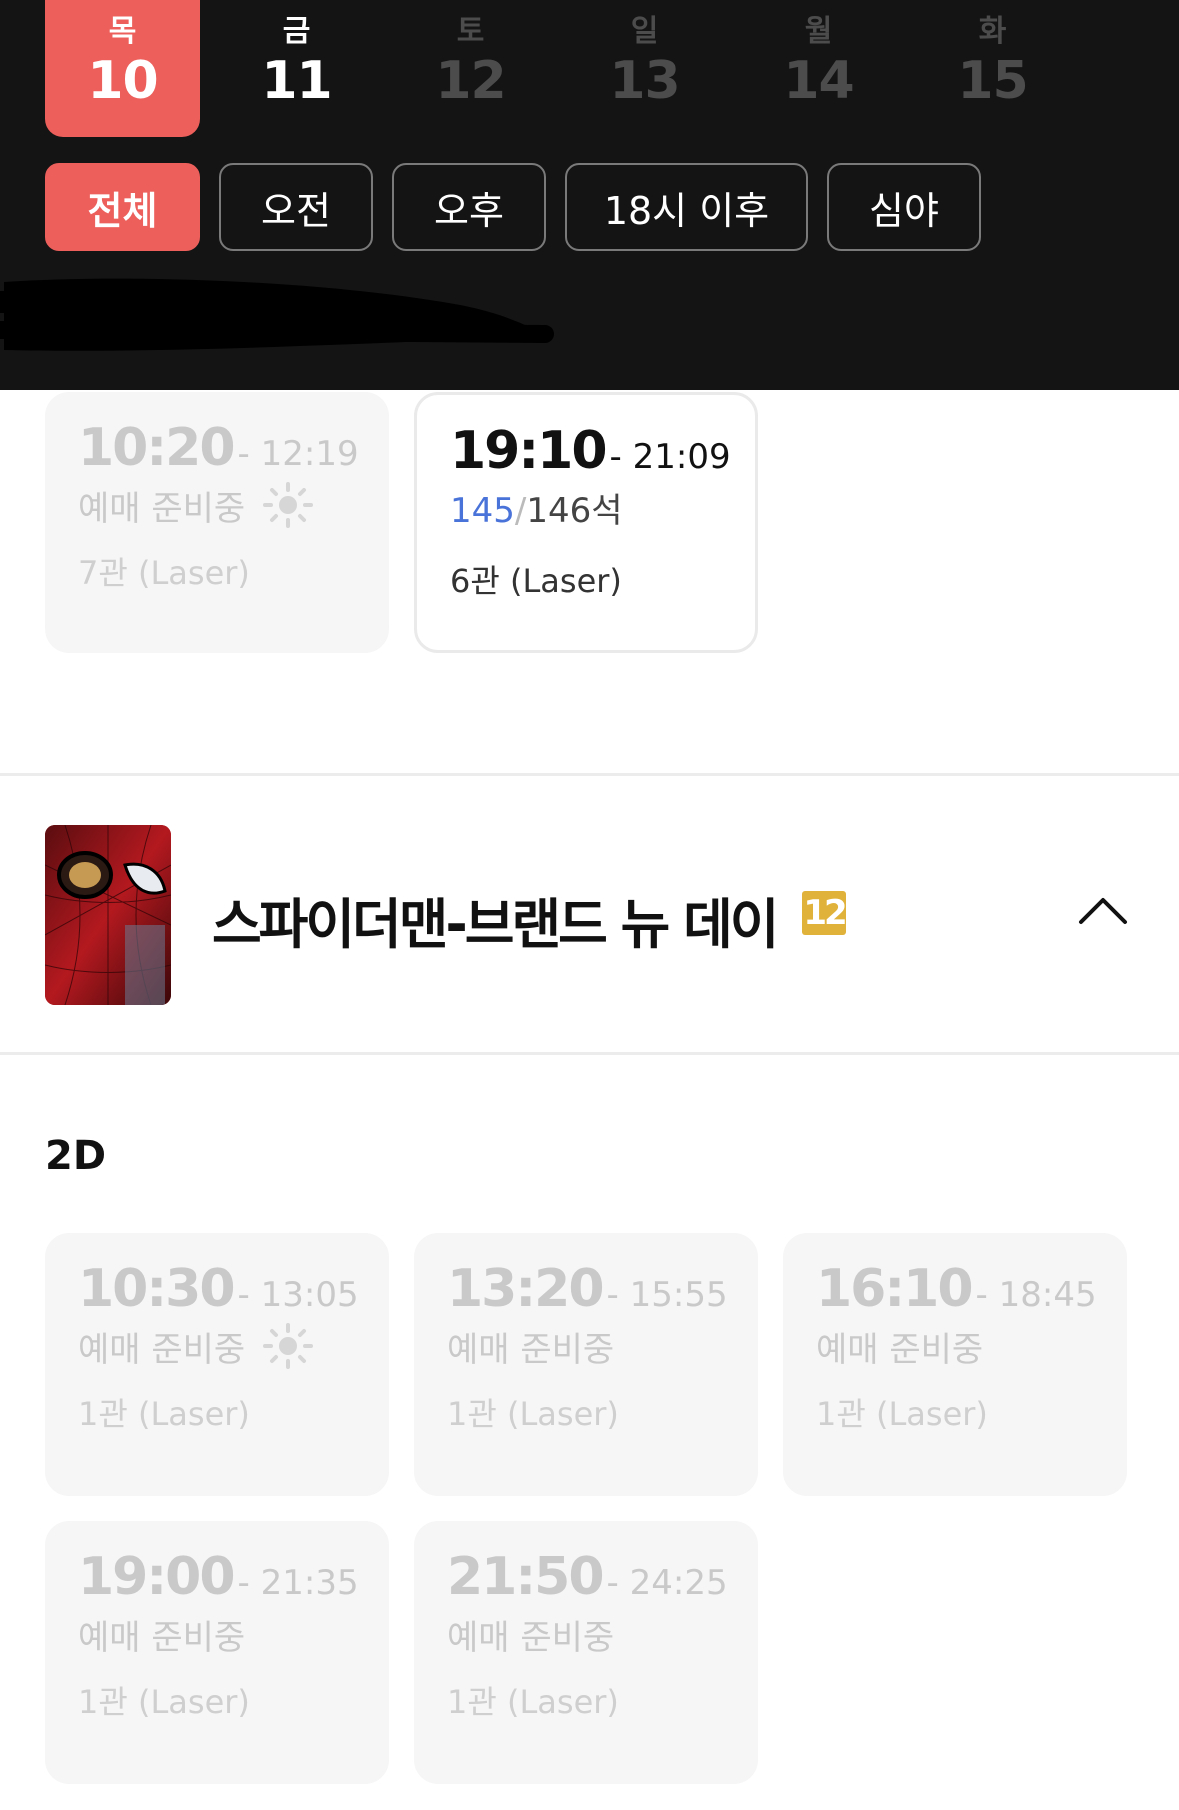 Image resolution: width=1179 pixels, height=1810 pixels. What do you see at coordinates (818, 31) in the screenshot?
I see `date-weekday: 월` at bounding box center [818, 31].